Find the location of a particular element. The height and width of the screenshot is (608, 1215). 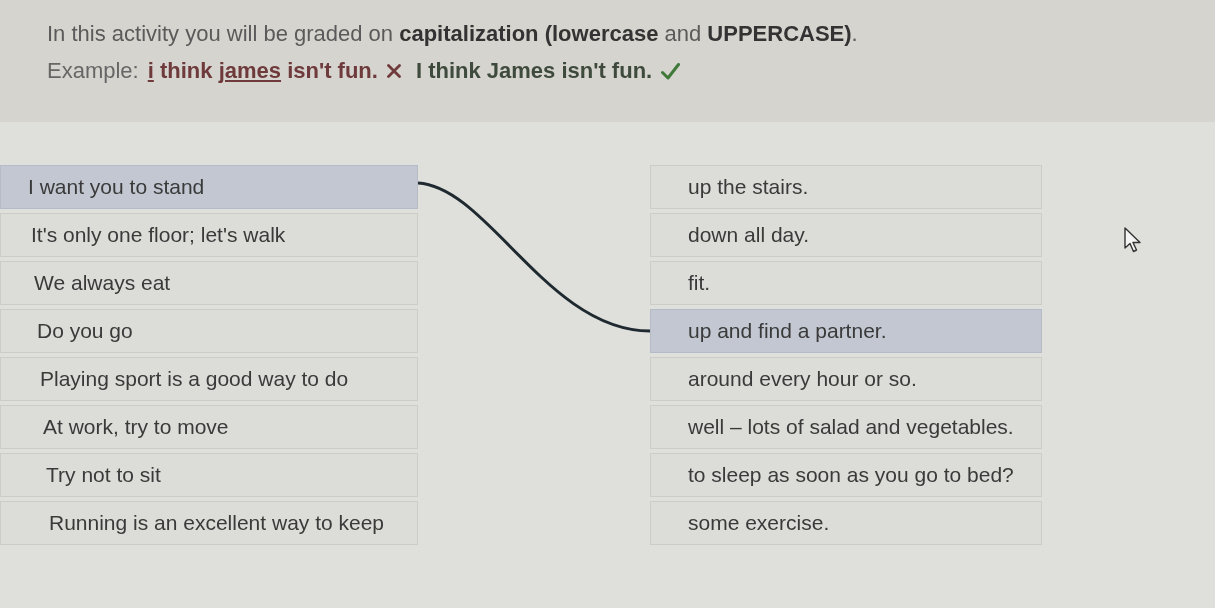

left-match-item: I want you to stand is located at coordinates (209, 187).